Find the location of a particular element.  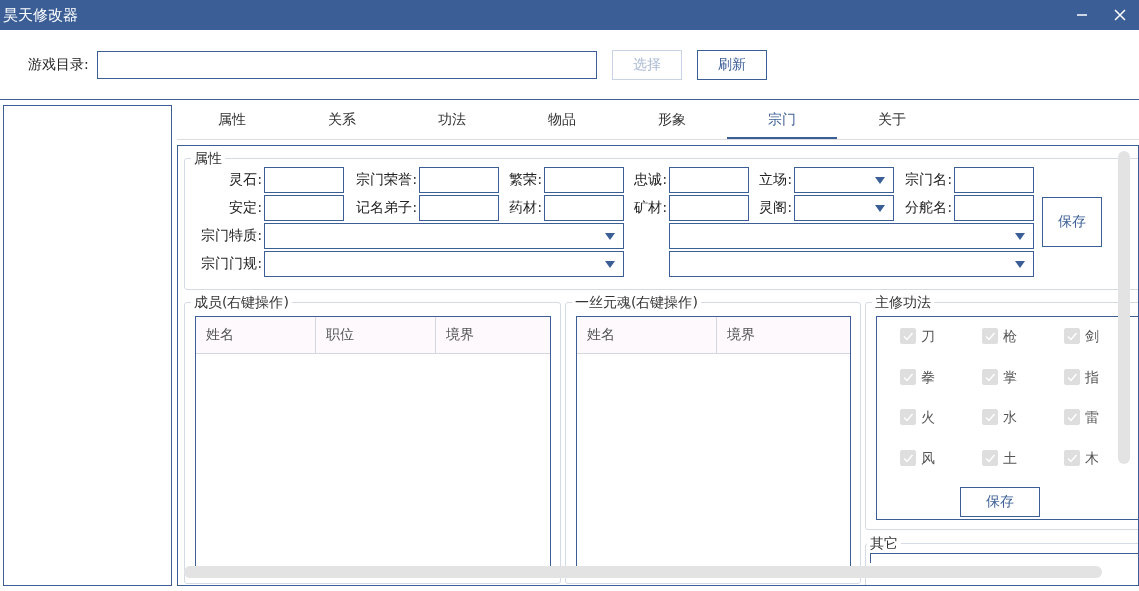

tab: 属性 is located at coordinates (232, 120).